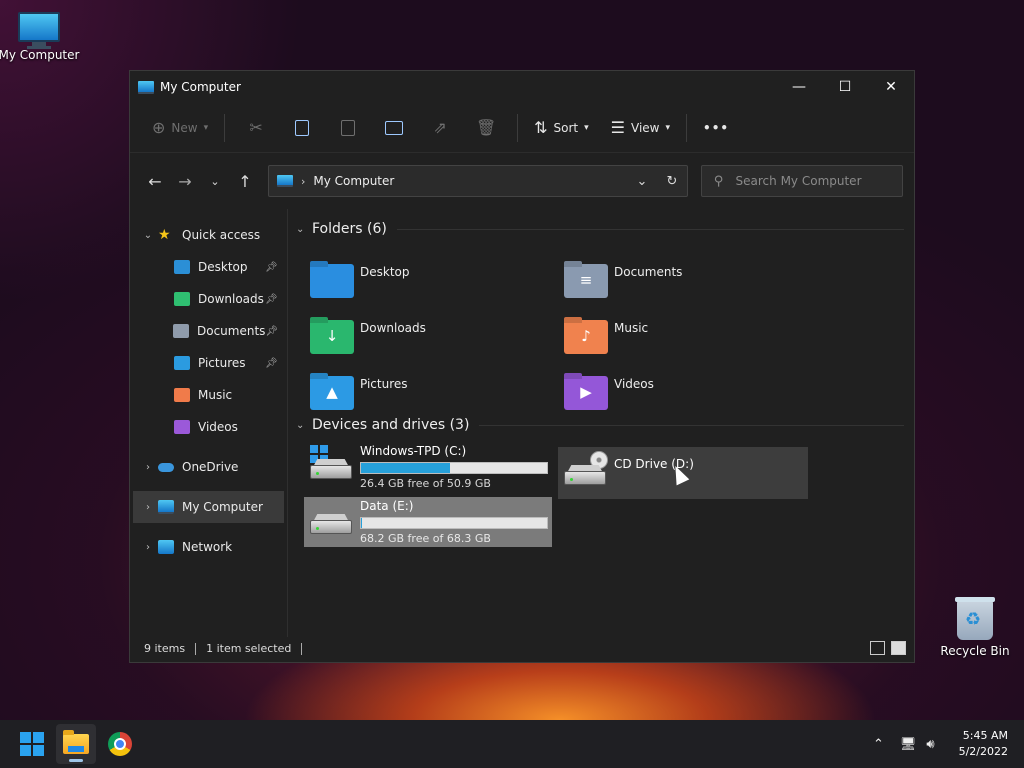 The height and width of the screenshot is (768, 1024). What do you see at coordinates (302, 128) in the screenshot?
I see `copy-button` at bounding box center [302, 128].